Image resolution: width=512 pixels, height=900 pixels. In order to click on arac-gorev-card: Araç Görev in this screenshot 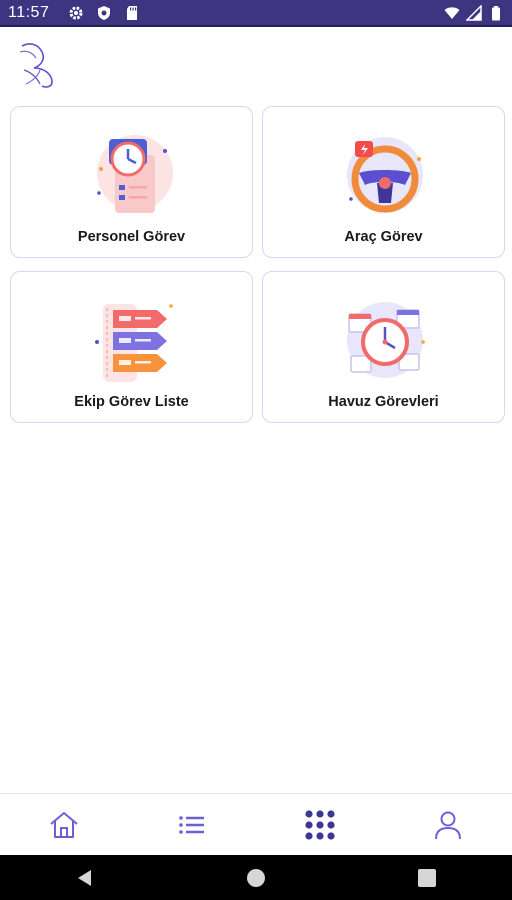, I will do `click(383, 182)`.